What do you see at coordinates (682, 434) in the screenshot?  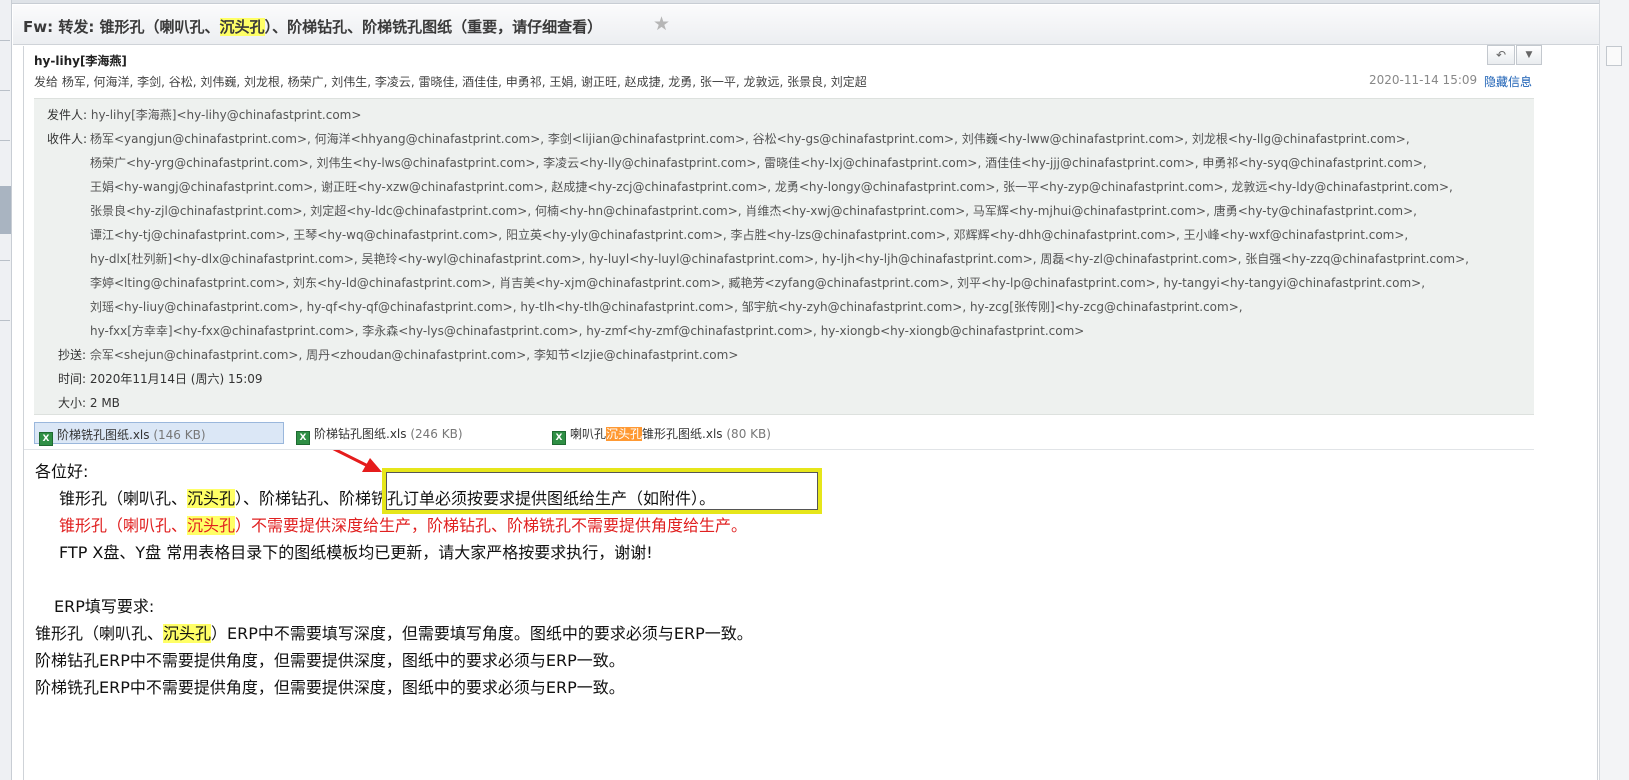 I see `attachment-name-end: 锥形孔图纸.xls` at bounding box center [682, 434].